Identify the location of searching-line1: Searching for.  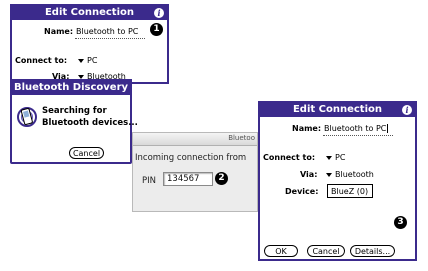
(74, 111).